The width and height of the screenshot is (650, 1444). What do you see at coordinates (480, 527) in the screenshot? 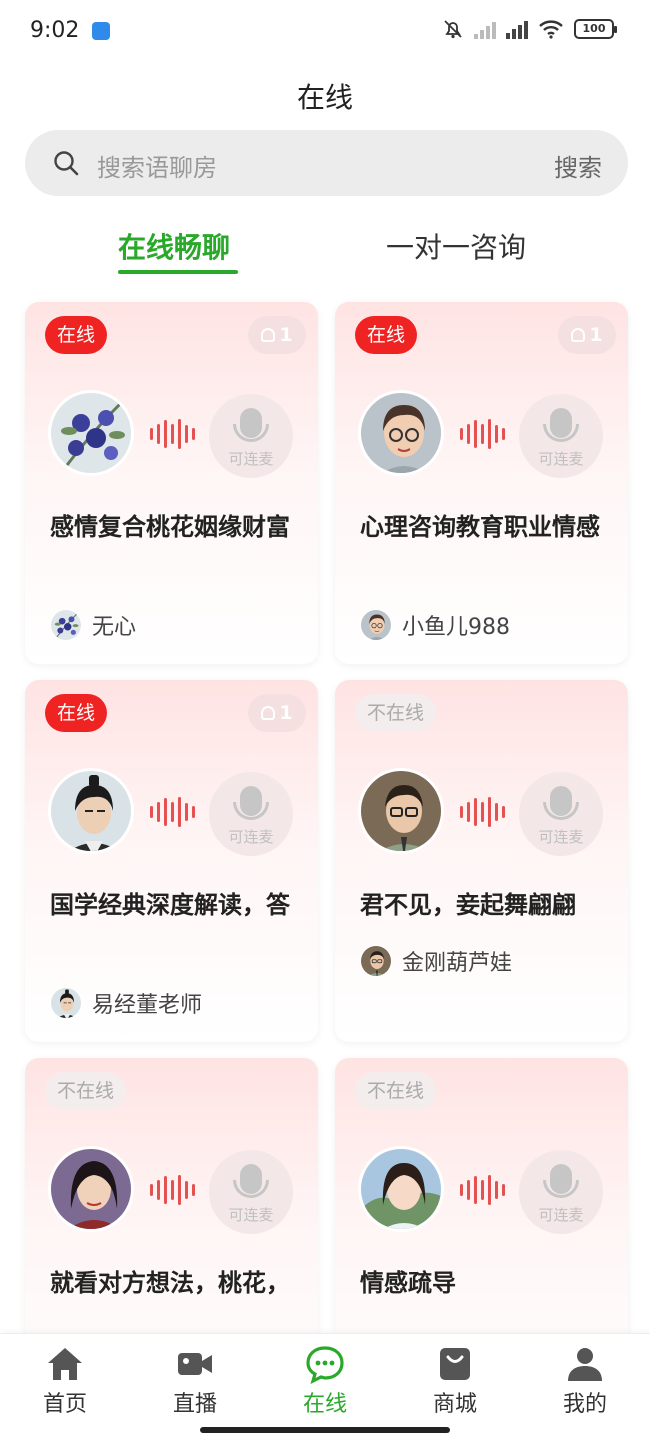
I see `room-title: 心理咨询教育职业情感` at bounding box center [480, 527].